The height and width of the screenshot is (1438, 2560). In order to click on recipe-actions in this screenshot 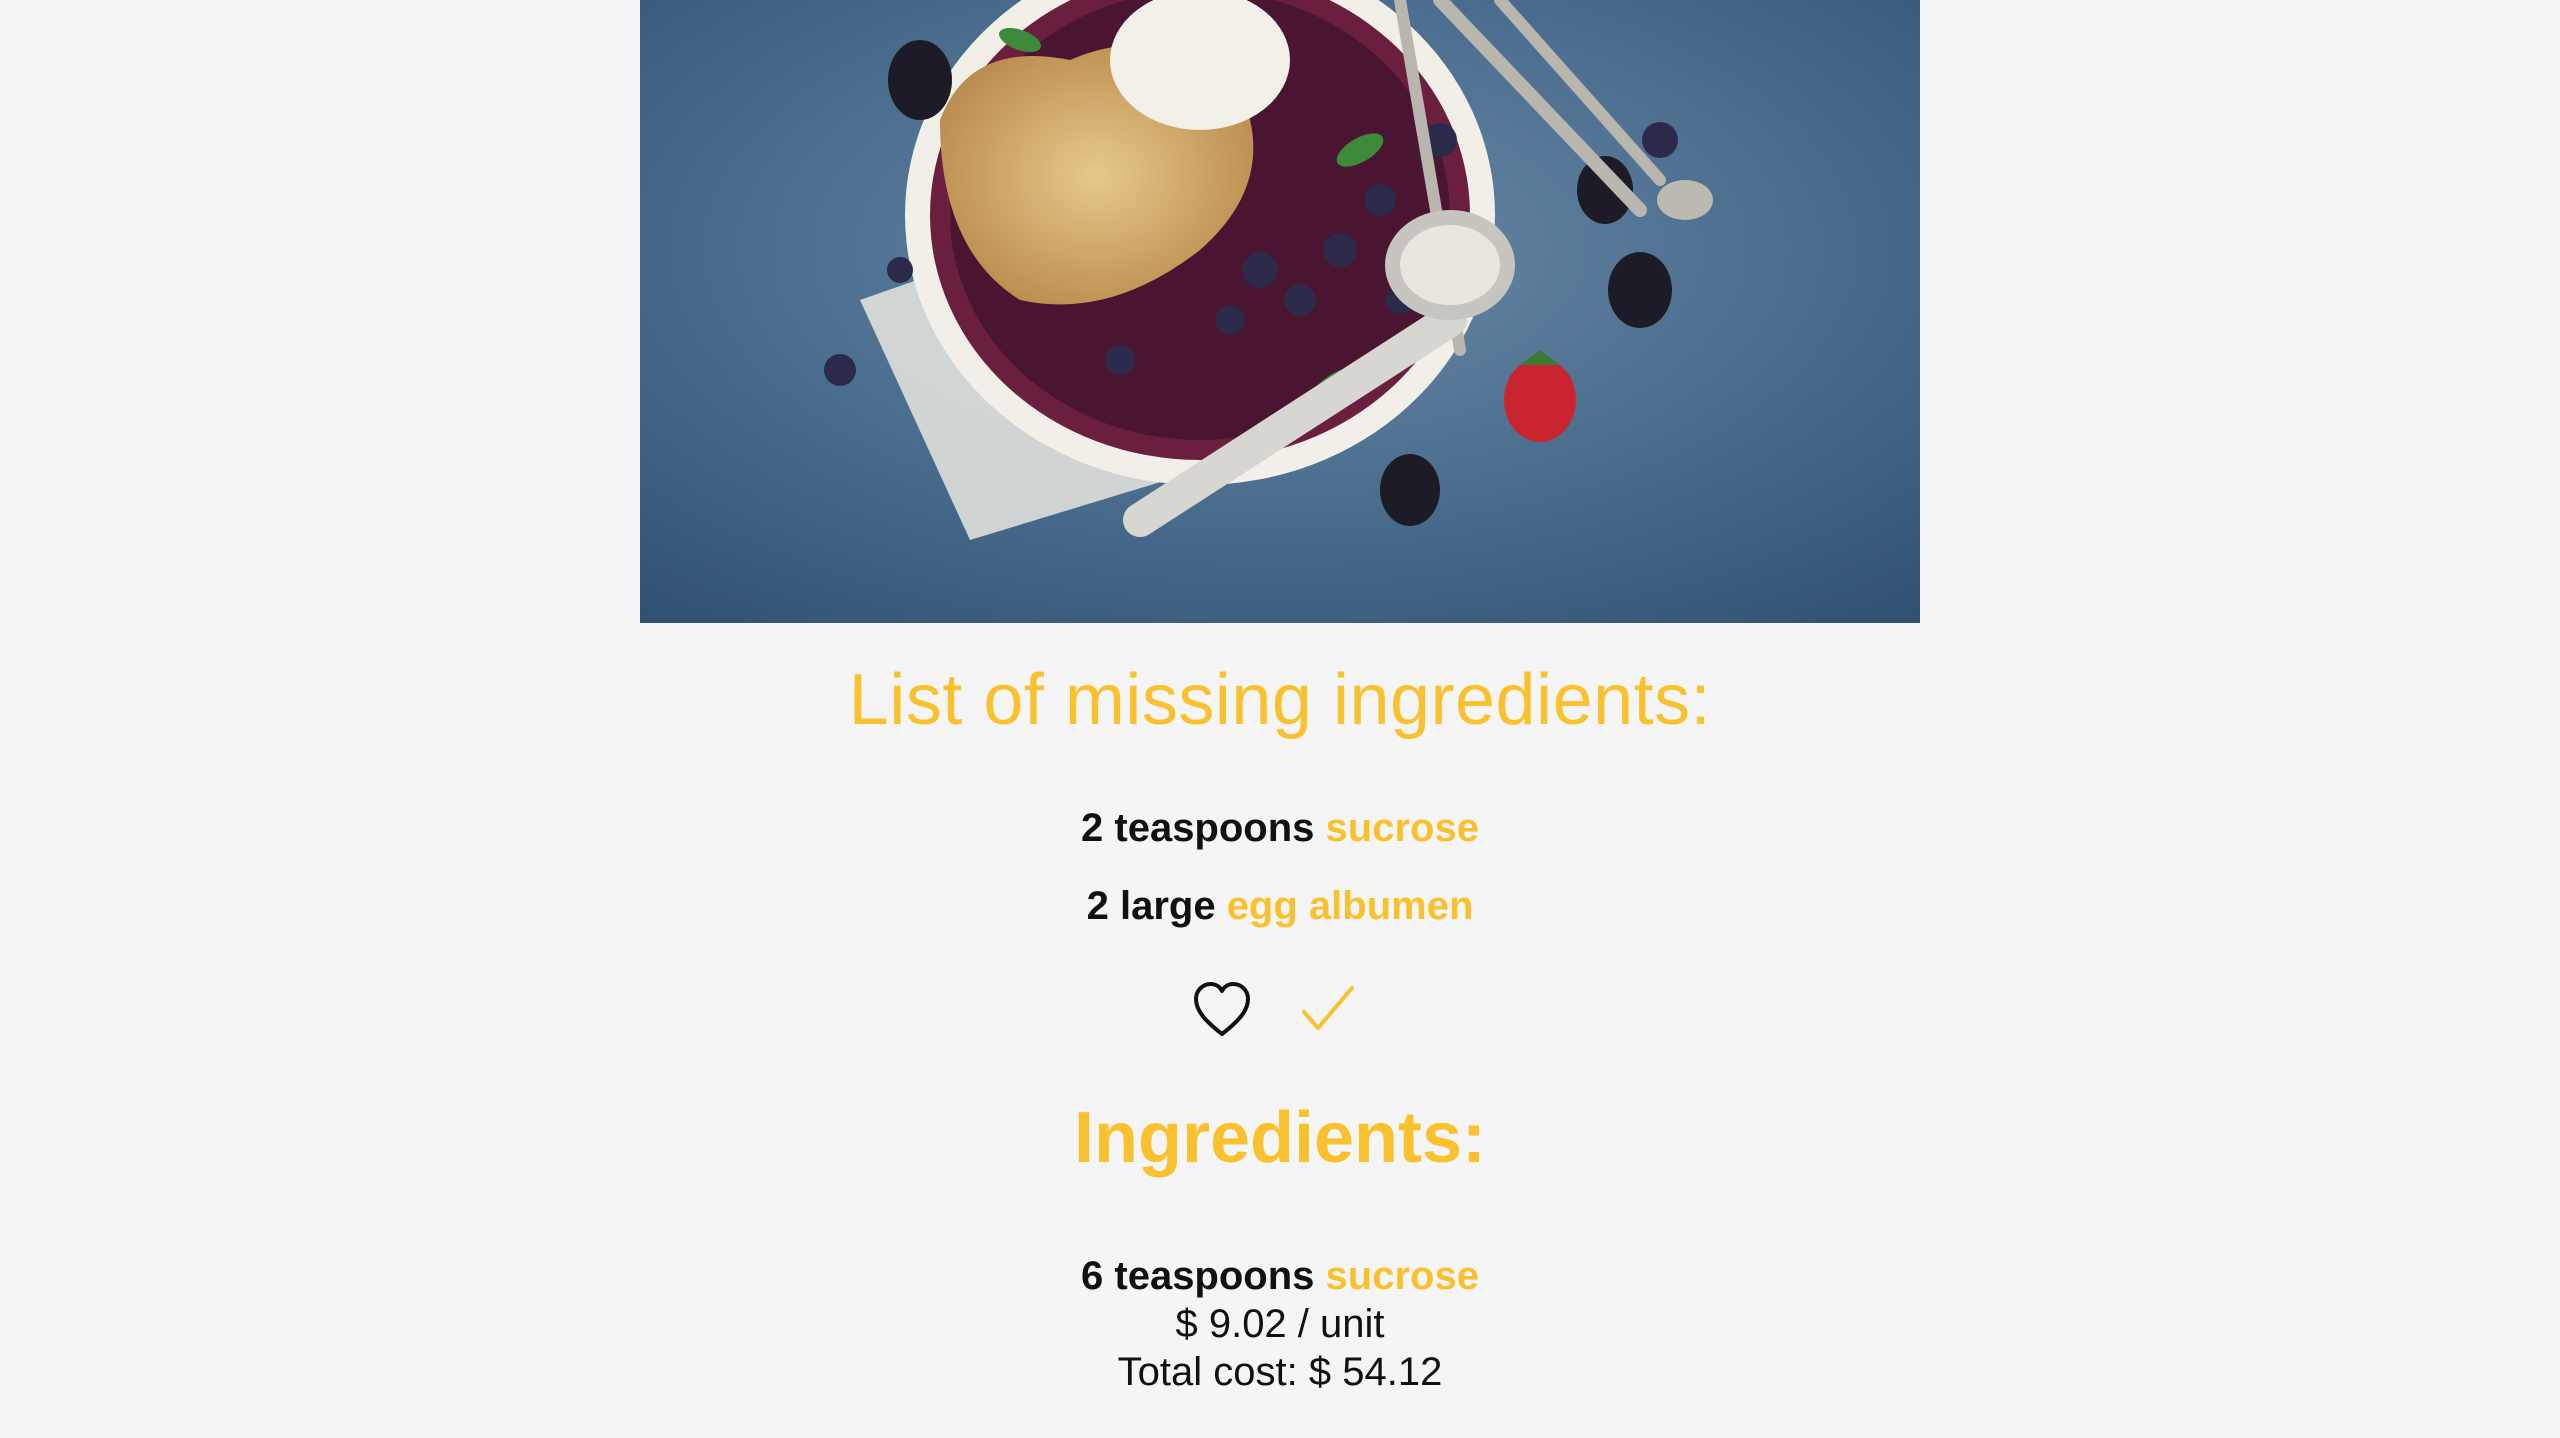, I will do `click(1280, 1010)`.